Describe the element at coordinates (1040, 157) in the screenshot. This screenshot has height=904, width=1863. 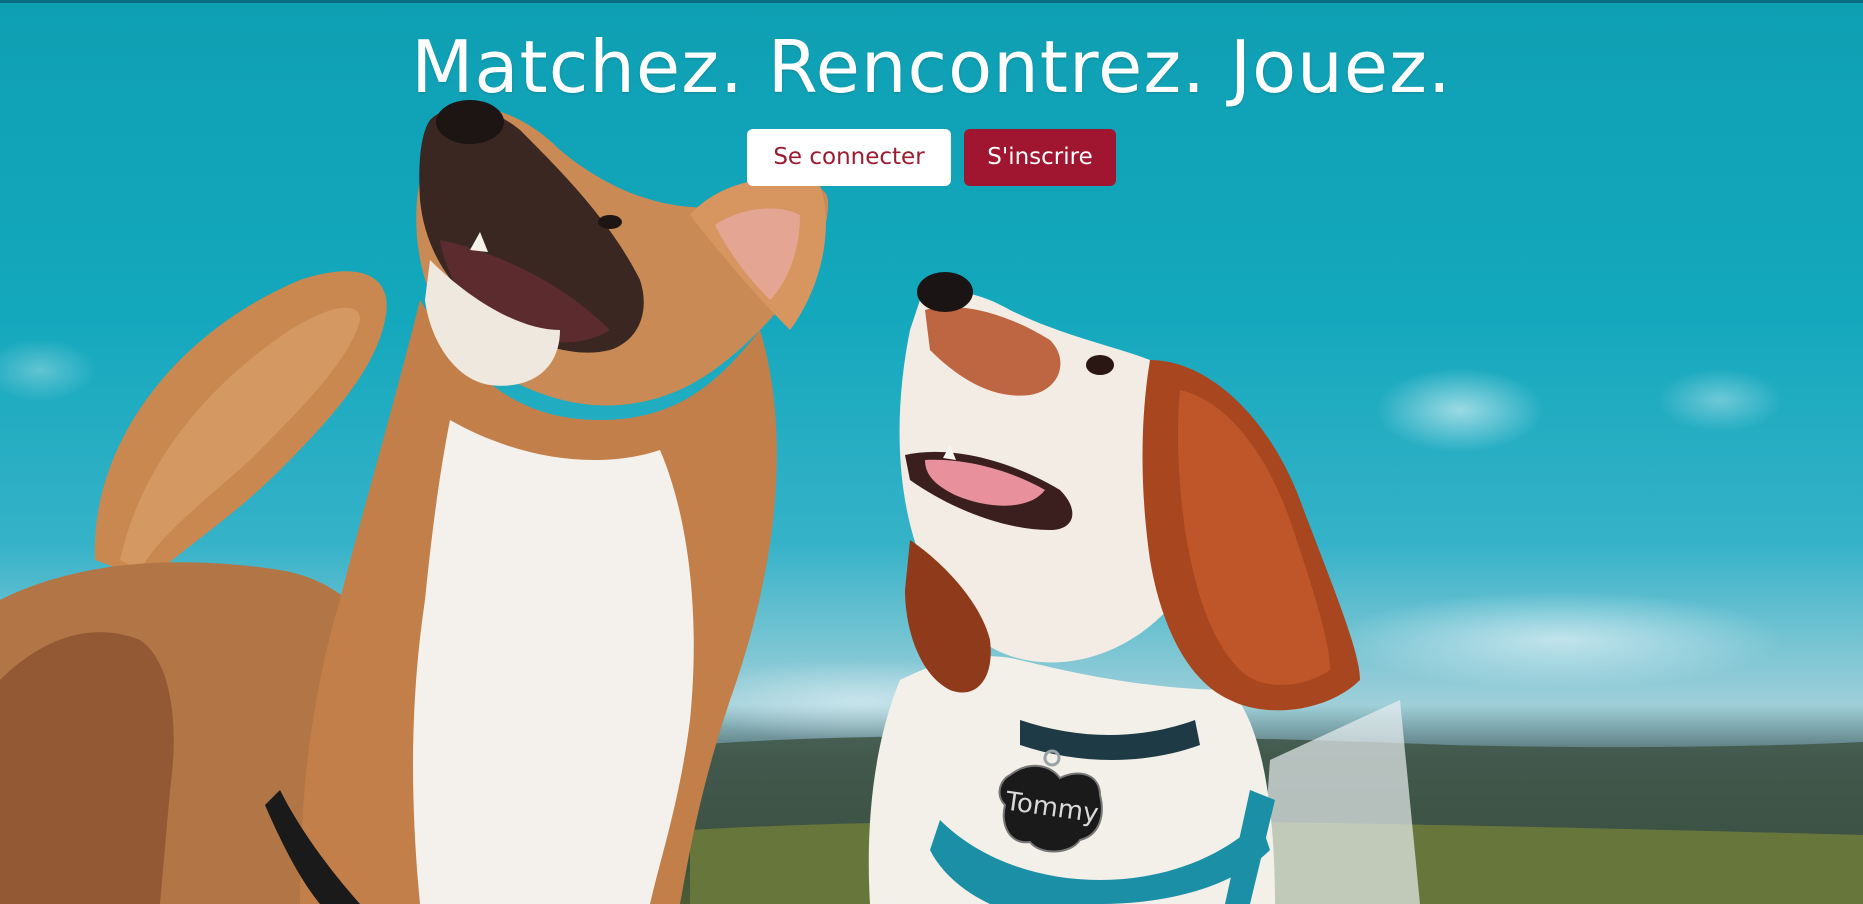
I see `signup-button: S'inscrire` at that location.